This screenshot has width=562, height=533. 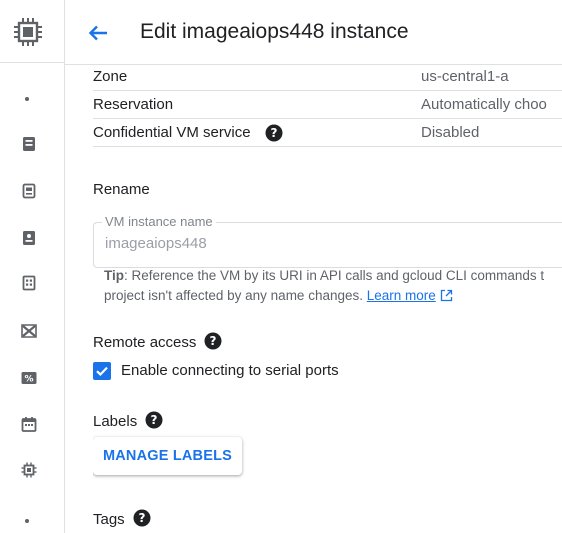 I want to click on detail-row-zone: Zone us-central1-a, so click(x=327, y=78).